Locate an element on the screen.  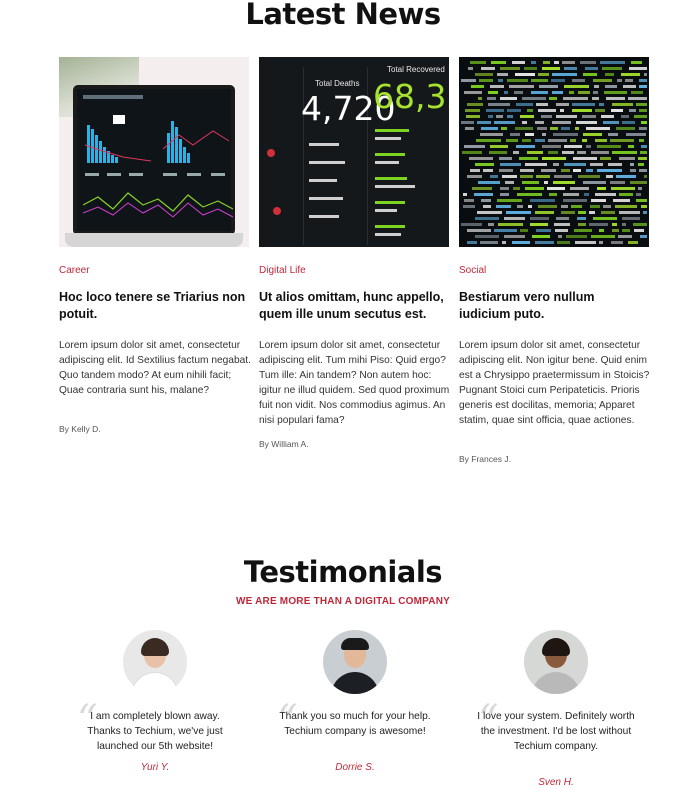
laptop-analytics-image is located at coordinates (154, 152).